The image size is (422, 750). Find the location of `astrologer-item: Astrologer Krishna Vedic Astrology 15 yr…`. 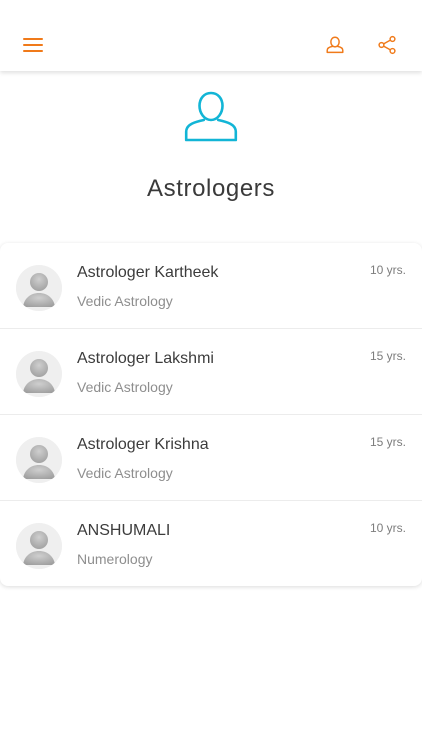

astrologer-item: Astrologer Krishna Vedic Astrology 15 yr… is located at coordinates (211, 458).